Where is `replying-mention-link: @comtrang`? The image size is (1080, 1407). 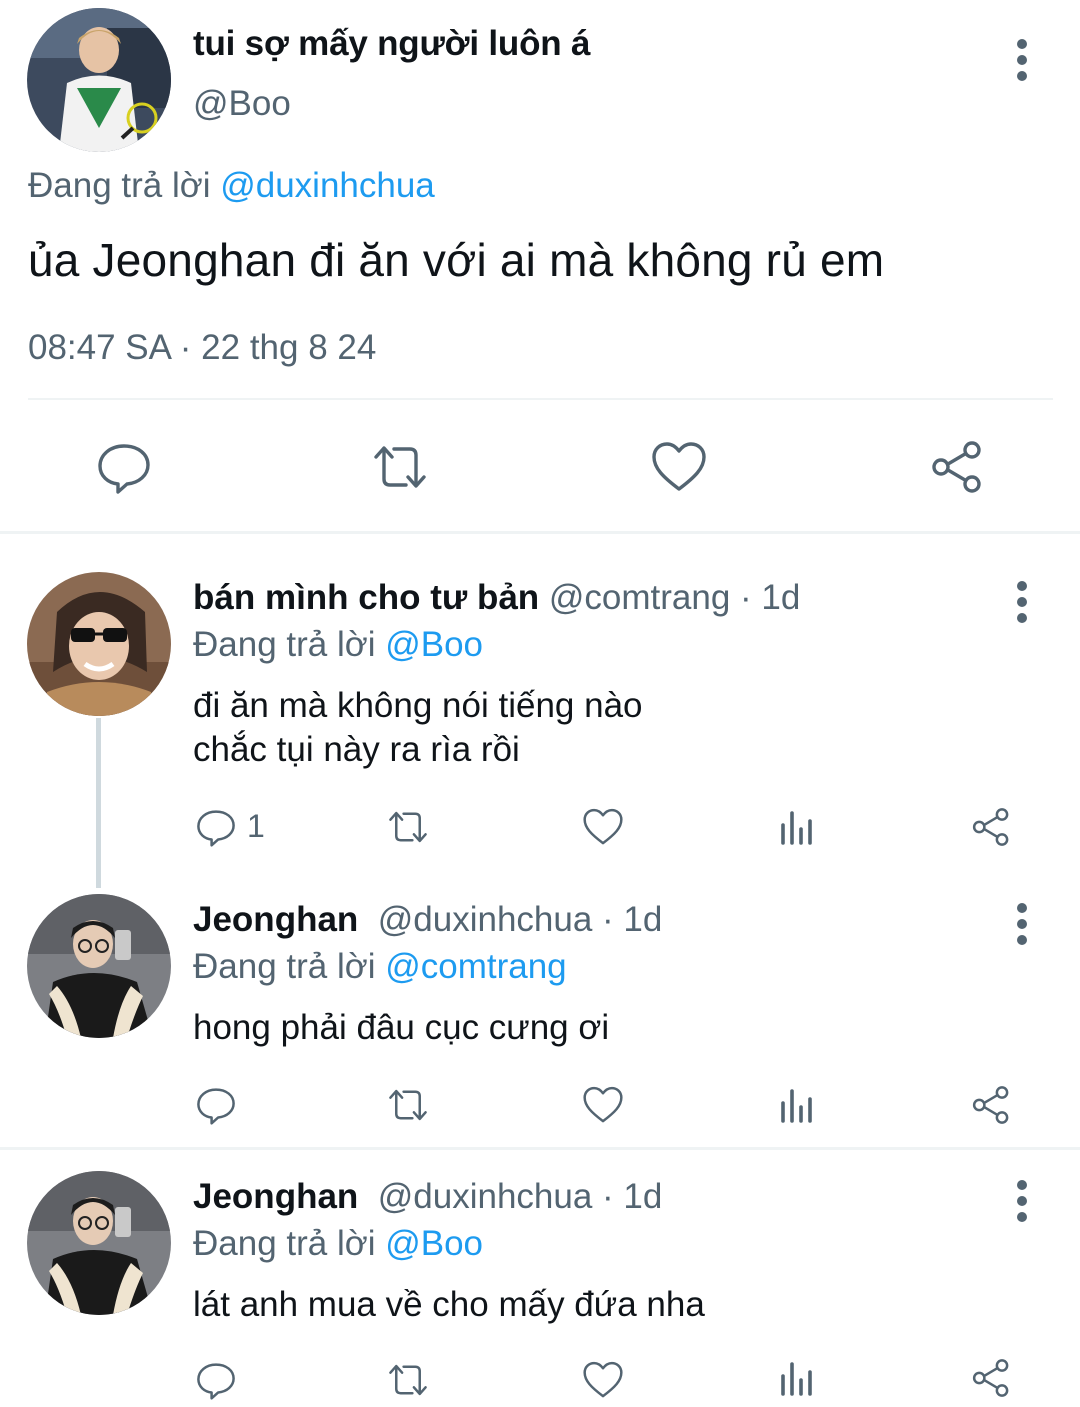 replying-mention-link: @comtrang is located at coordinates (475, 966).